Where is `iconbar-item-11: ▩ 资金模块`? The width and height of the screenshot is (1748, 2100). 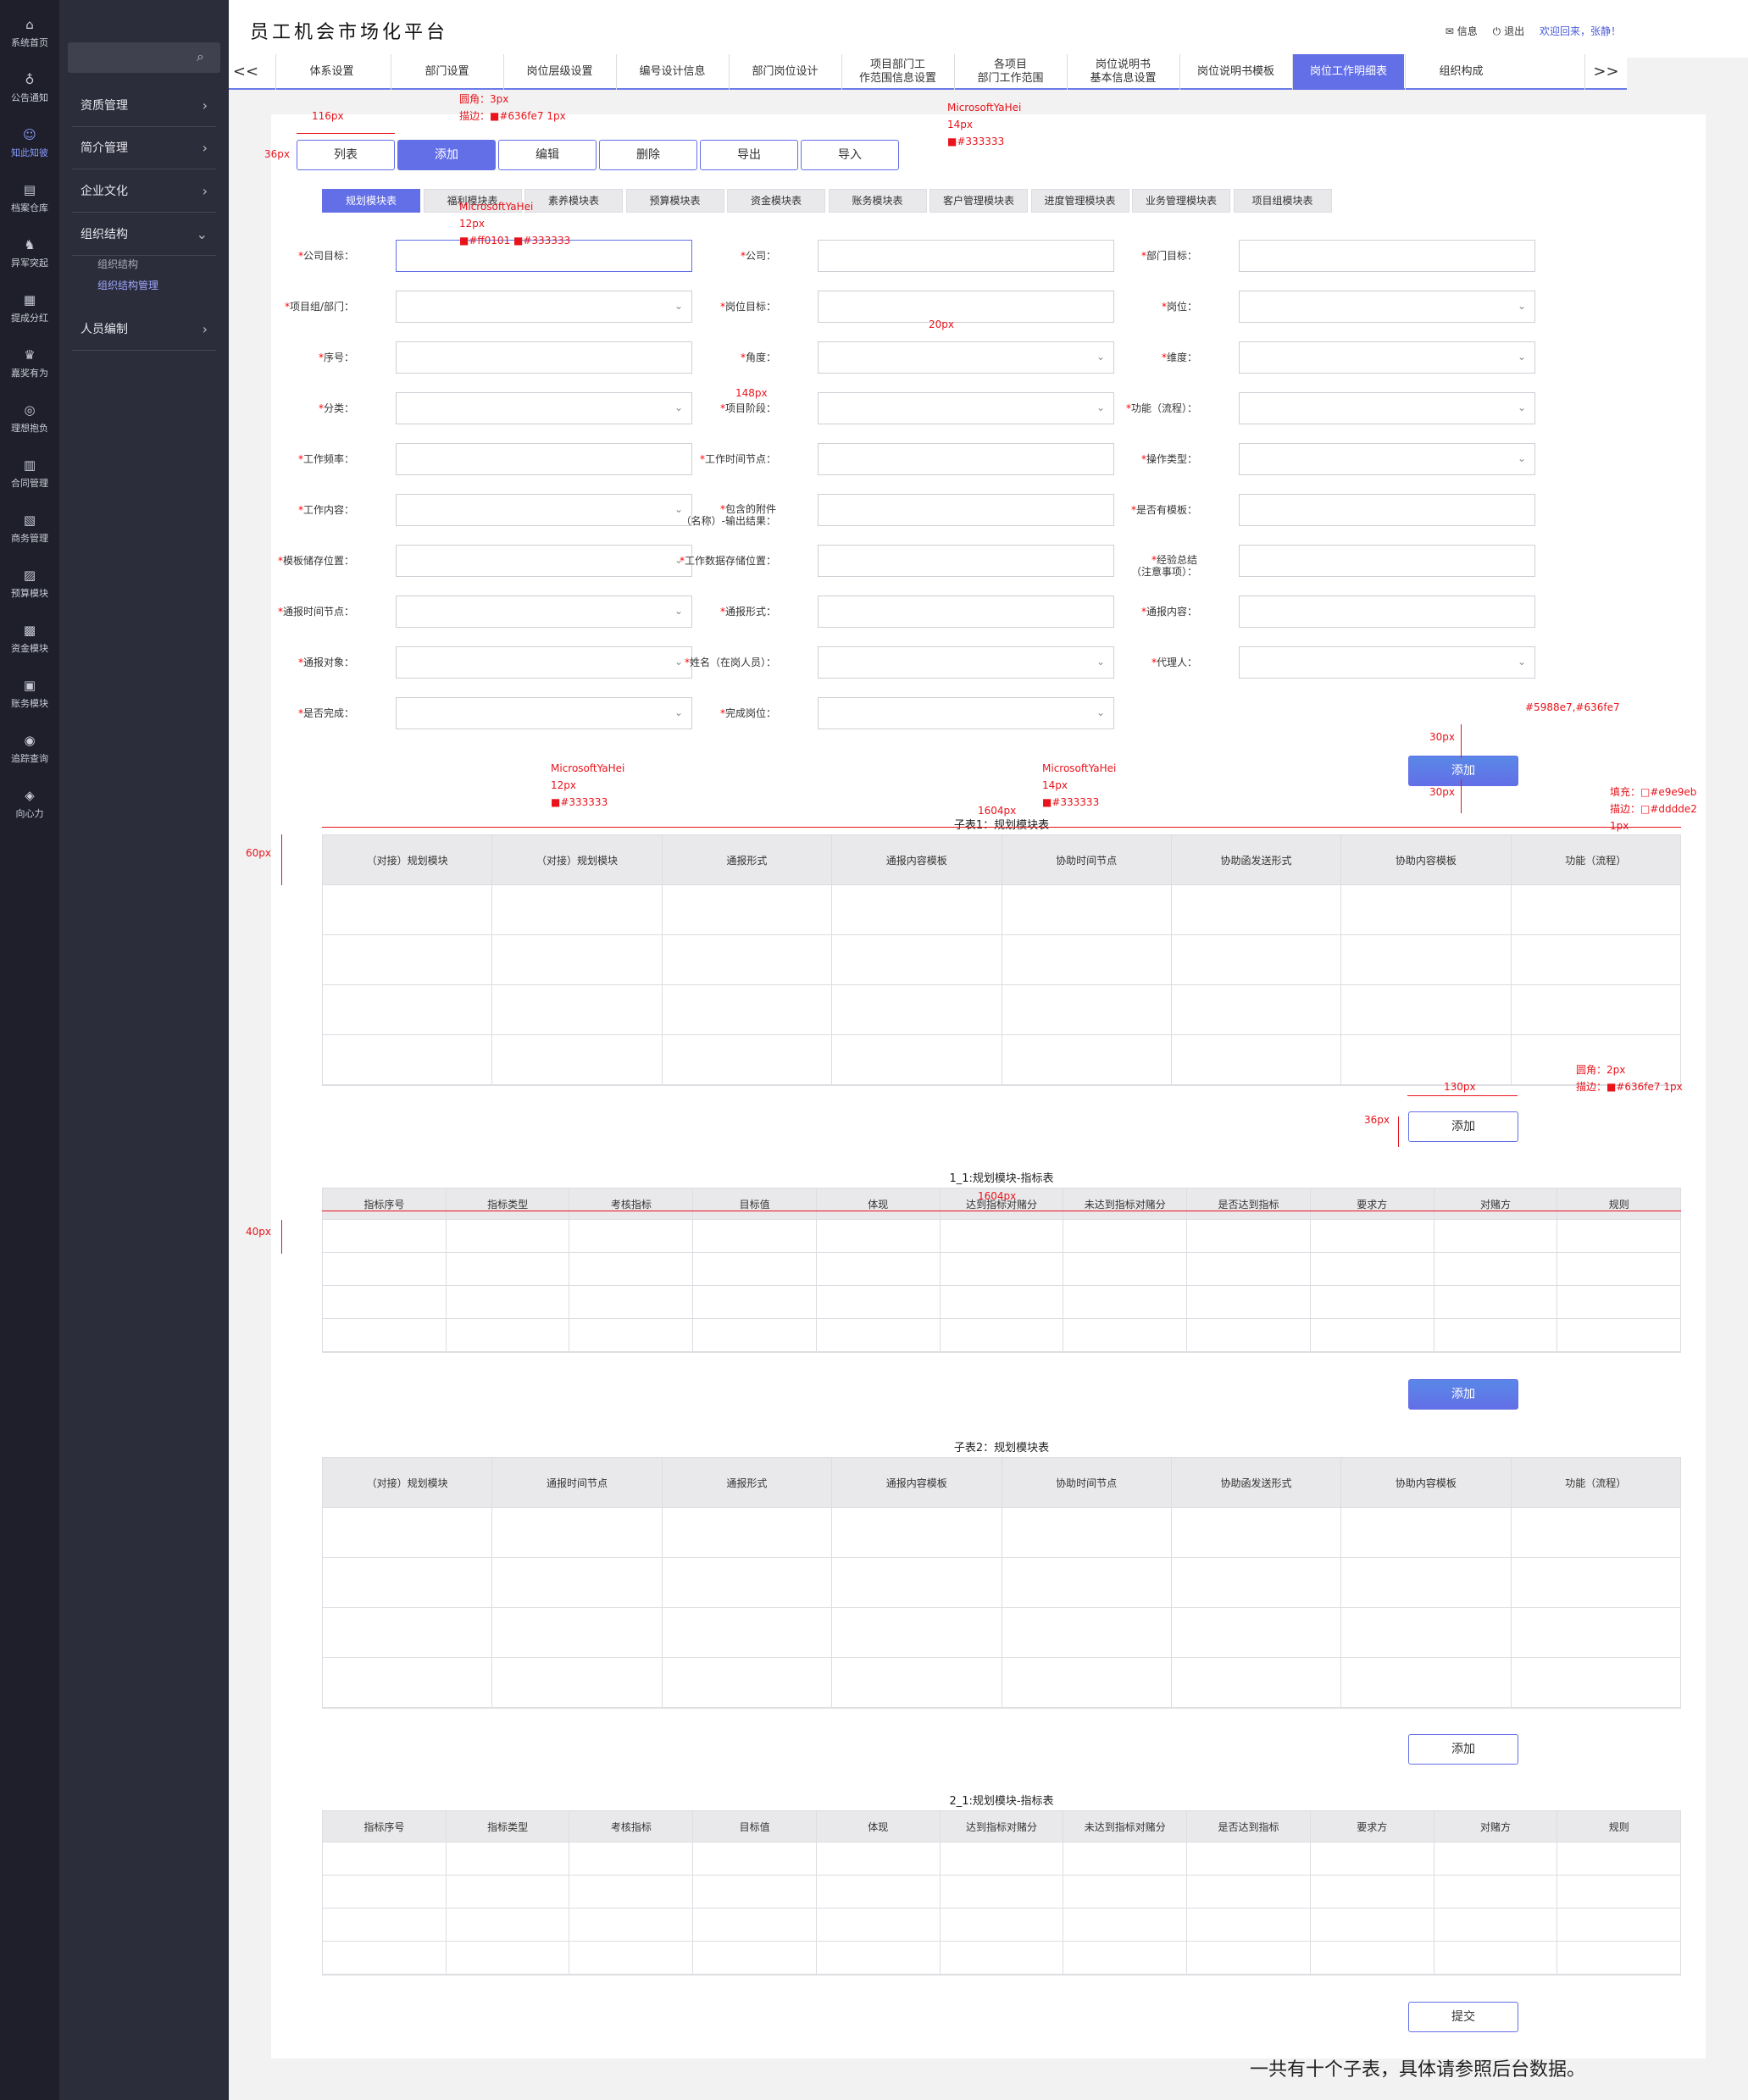
iconbar-item-11: ▩ 资金模块 is located at coordinates (30, 648).